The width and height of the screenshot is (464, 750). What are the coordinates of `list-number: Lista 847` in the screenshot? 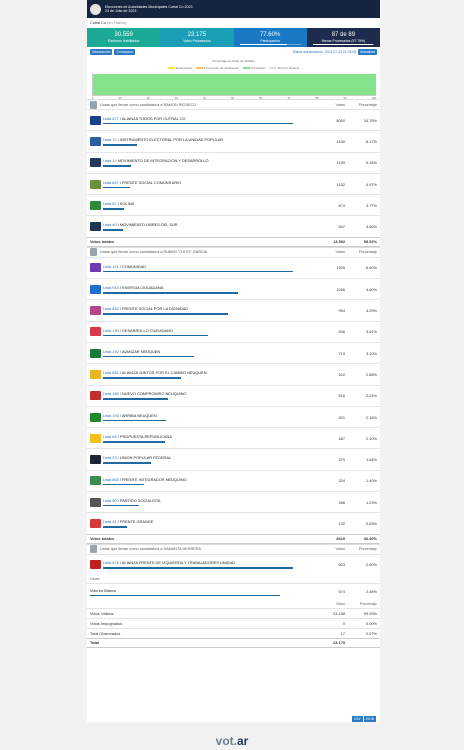 It's located at (111, 182).